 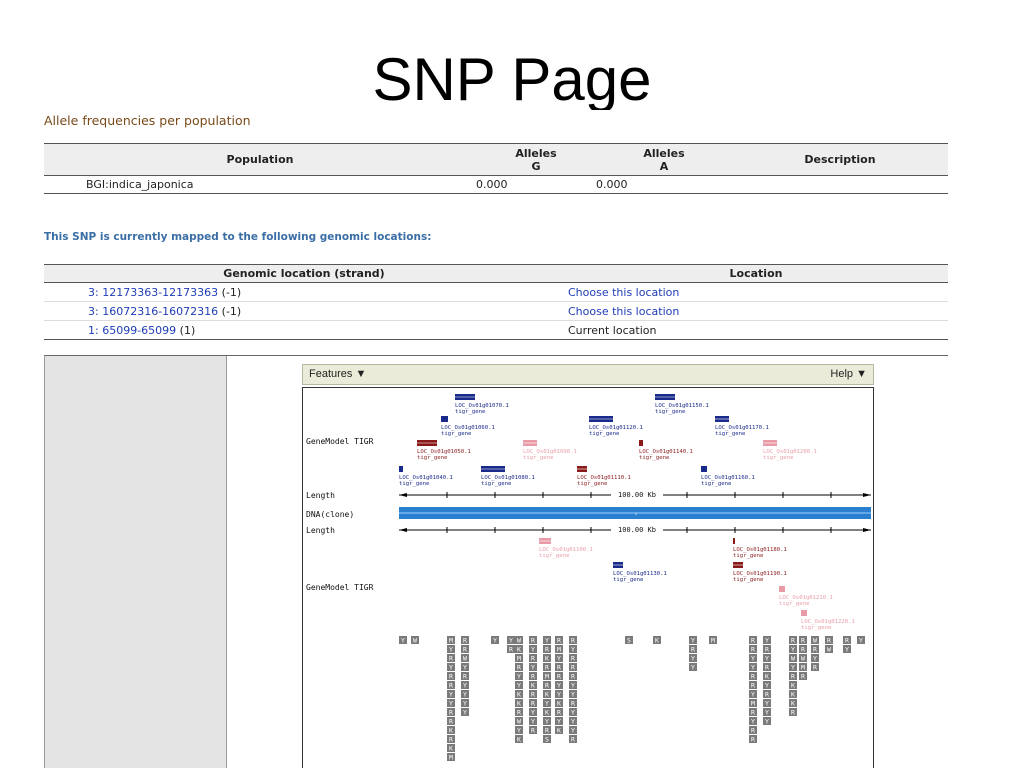 What do you see at coordinates (790, 450) in the screenshot?
I see `gene-feature: LOC_Os01g01200.1tigr_gene` at bounding box center [790, 450].